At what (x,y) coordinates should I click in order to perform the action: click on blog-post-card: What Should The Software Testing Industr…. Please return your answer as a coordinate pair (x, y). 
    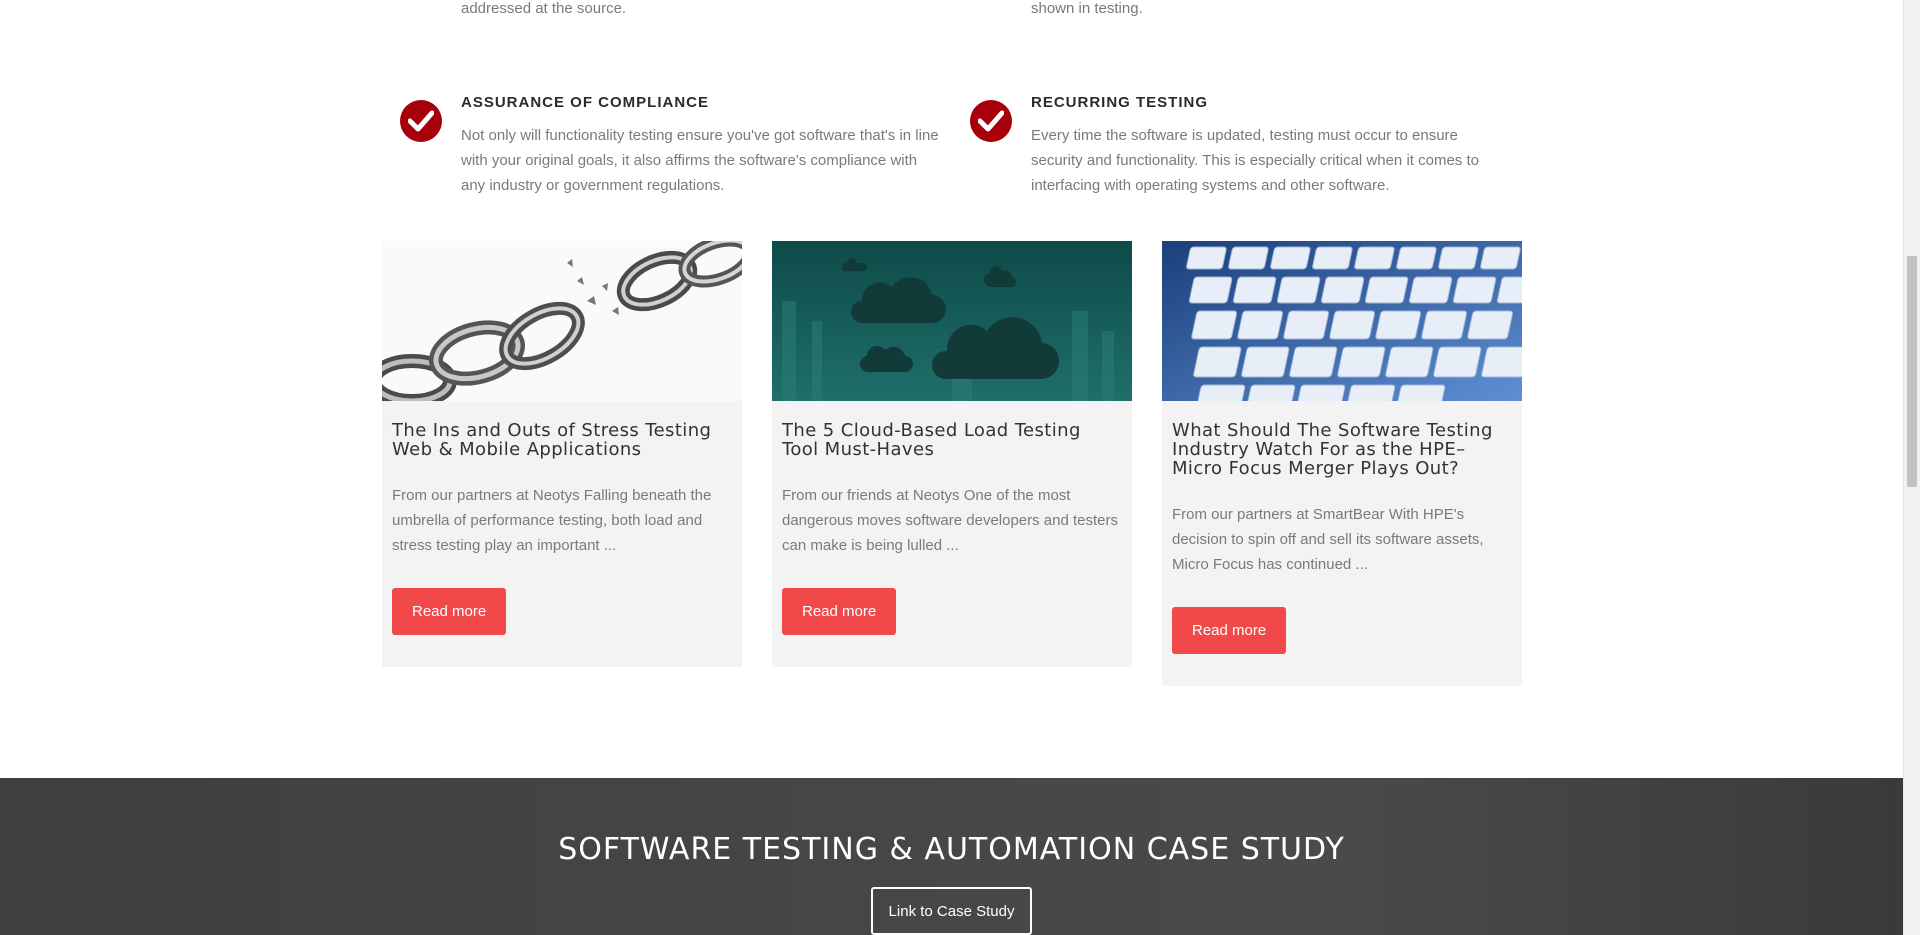
    Looking at the image, I should click on (1342, 463).